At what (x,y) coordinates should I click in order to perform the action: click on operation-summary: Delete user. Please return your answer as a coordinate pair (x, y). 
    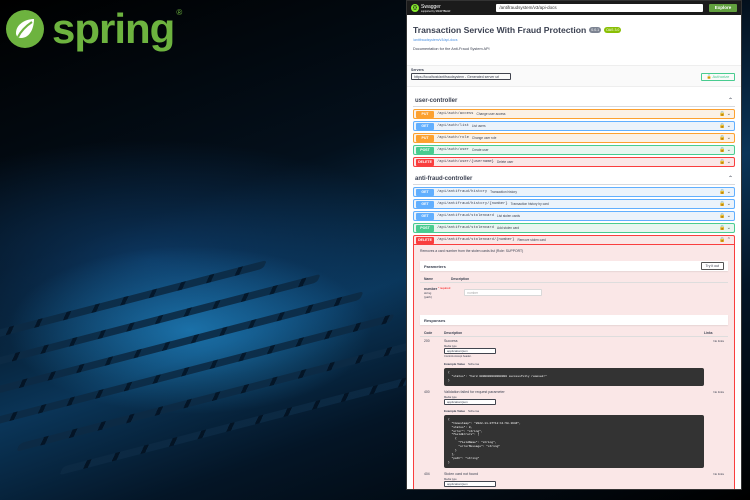
    Looking at the image, I should click on (505, 162).